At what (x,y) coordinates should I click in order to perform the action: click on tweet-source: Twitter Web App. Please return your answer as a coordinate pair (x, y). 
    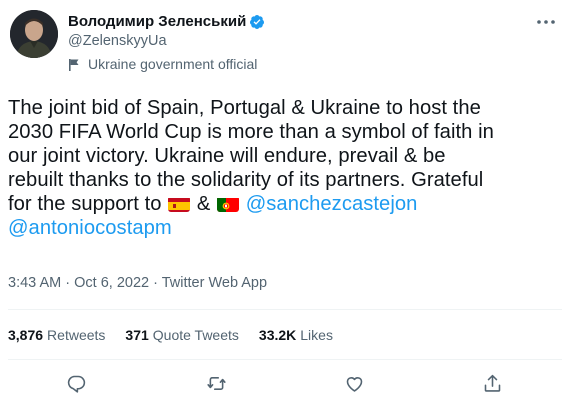
    Looking at the image, I should click on (214, 283).